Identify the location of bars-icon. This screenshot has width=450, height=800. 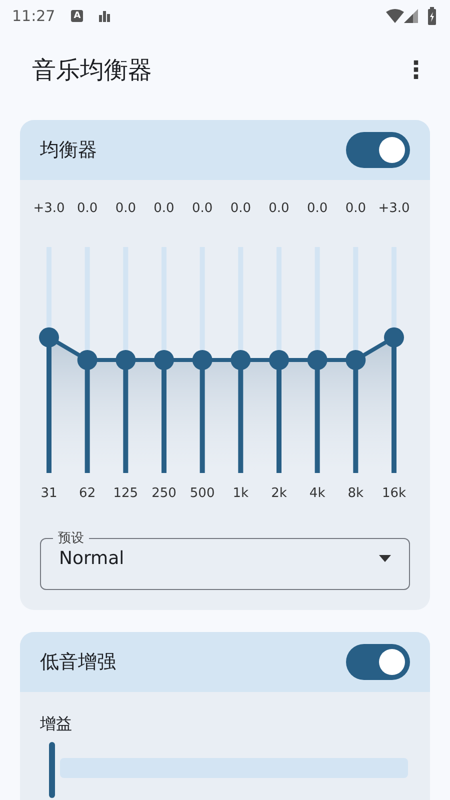
(105, 16).